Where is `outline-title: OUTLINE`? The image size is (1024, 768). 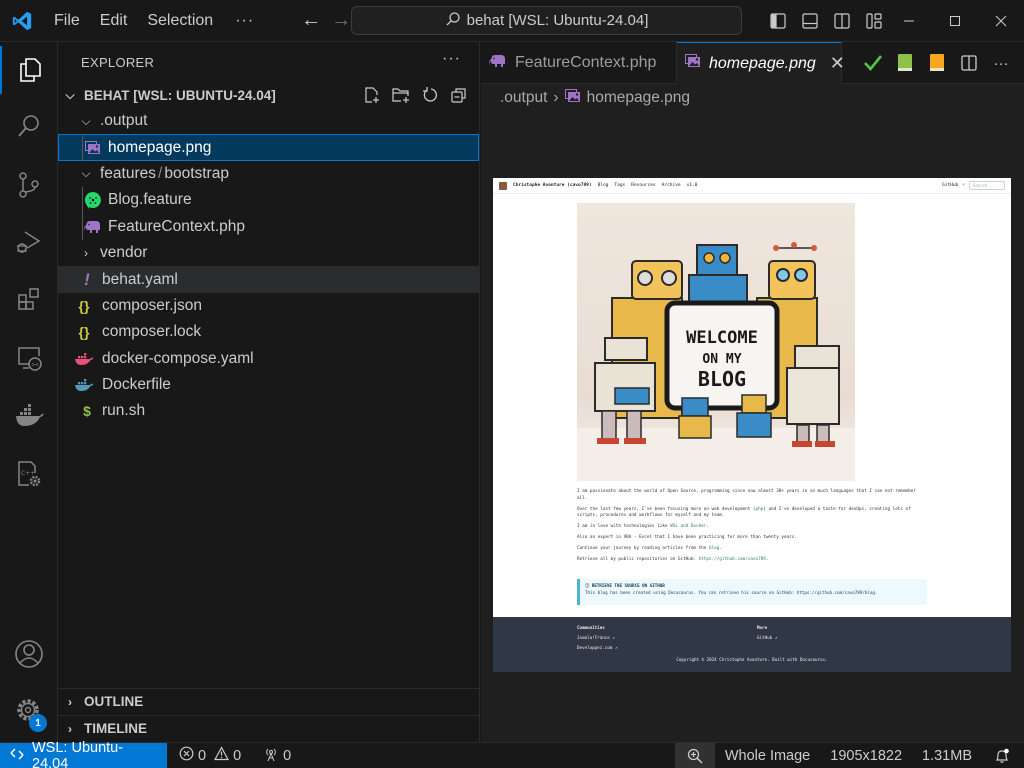
outline-title: OUTLINE is located at coordinates (114, 701).